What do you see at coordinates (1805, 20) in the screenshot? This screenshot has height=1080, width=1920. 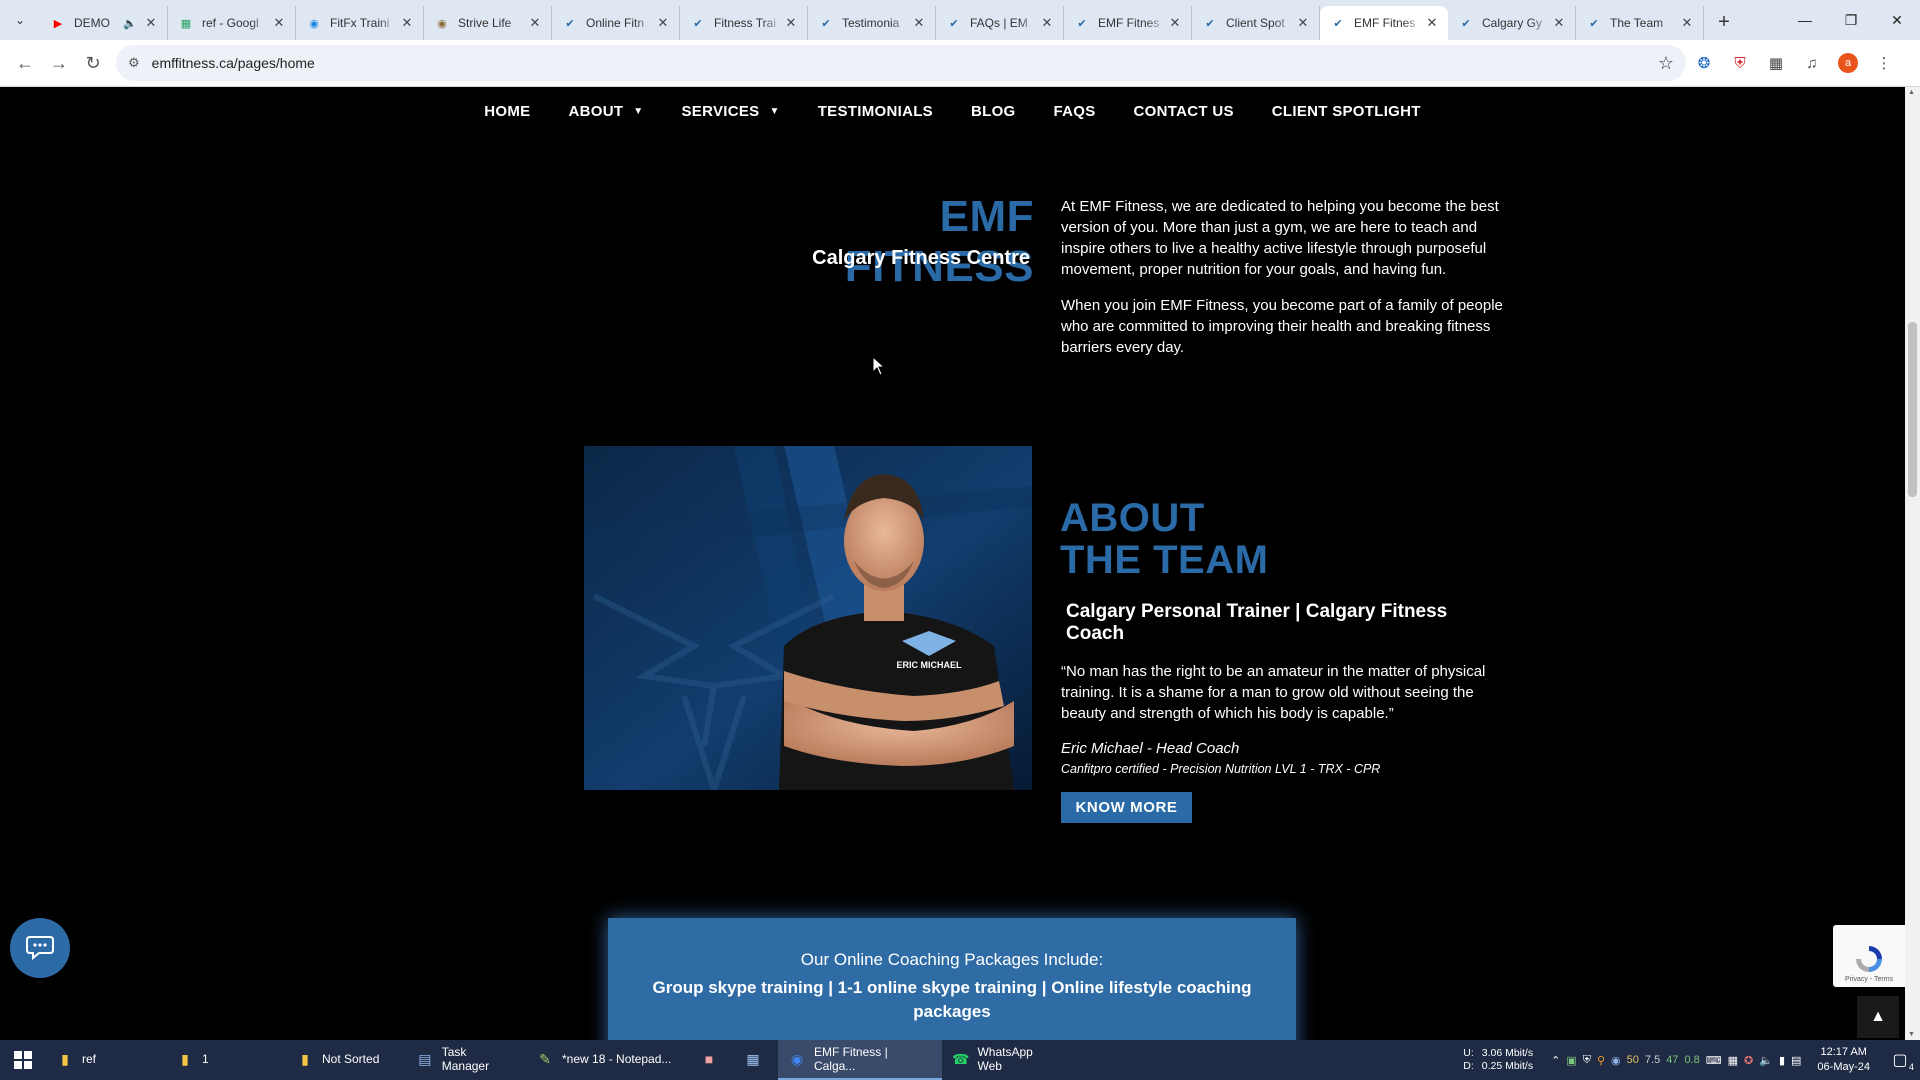 I see `minimize-button: —` at bounding box center [1805, 20].